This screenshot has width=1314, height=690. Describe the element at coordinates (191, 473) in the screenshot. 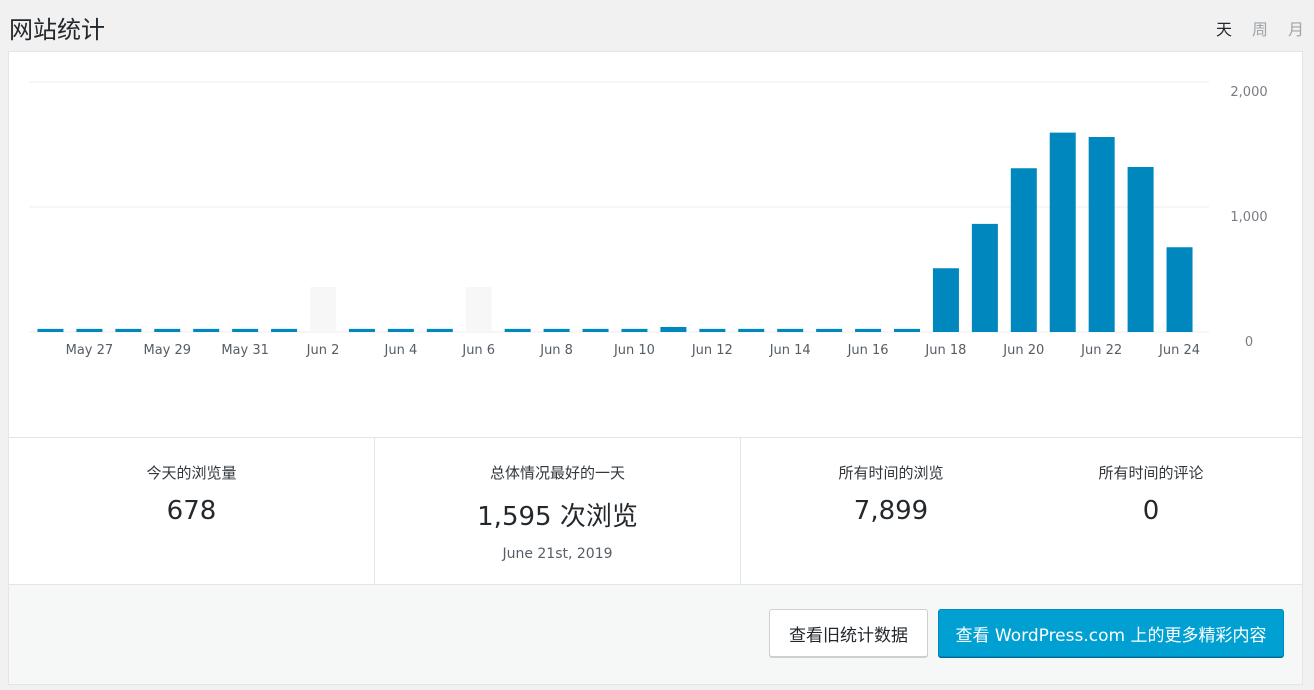

I see `stat-today-label: 今天的浏览量` at that location.